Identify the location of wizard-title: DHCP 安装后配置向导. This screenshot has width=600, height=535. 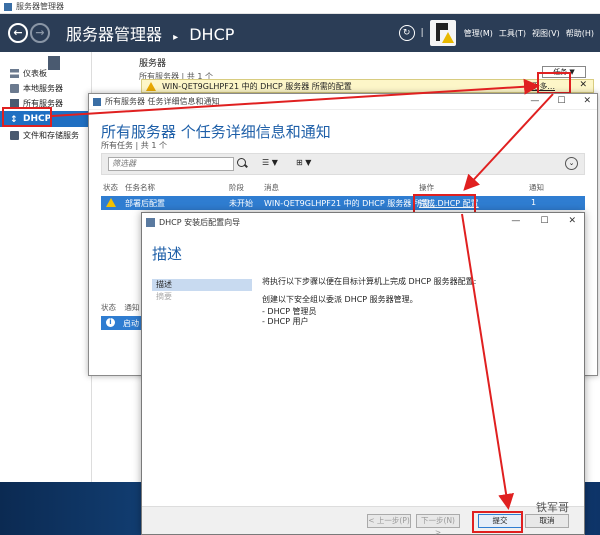
(200, 222).